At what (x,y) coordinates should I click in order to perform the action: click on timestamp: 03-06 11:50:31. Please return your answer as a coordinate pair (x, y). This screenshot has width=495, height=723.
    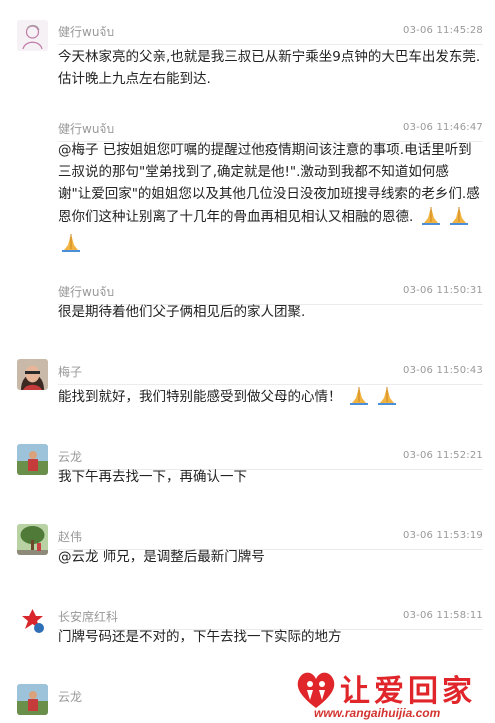
    Looking at the image, I should click on (443, 290).